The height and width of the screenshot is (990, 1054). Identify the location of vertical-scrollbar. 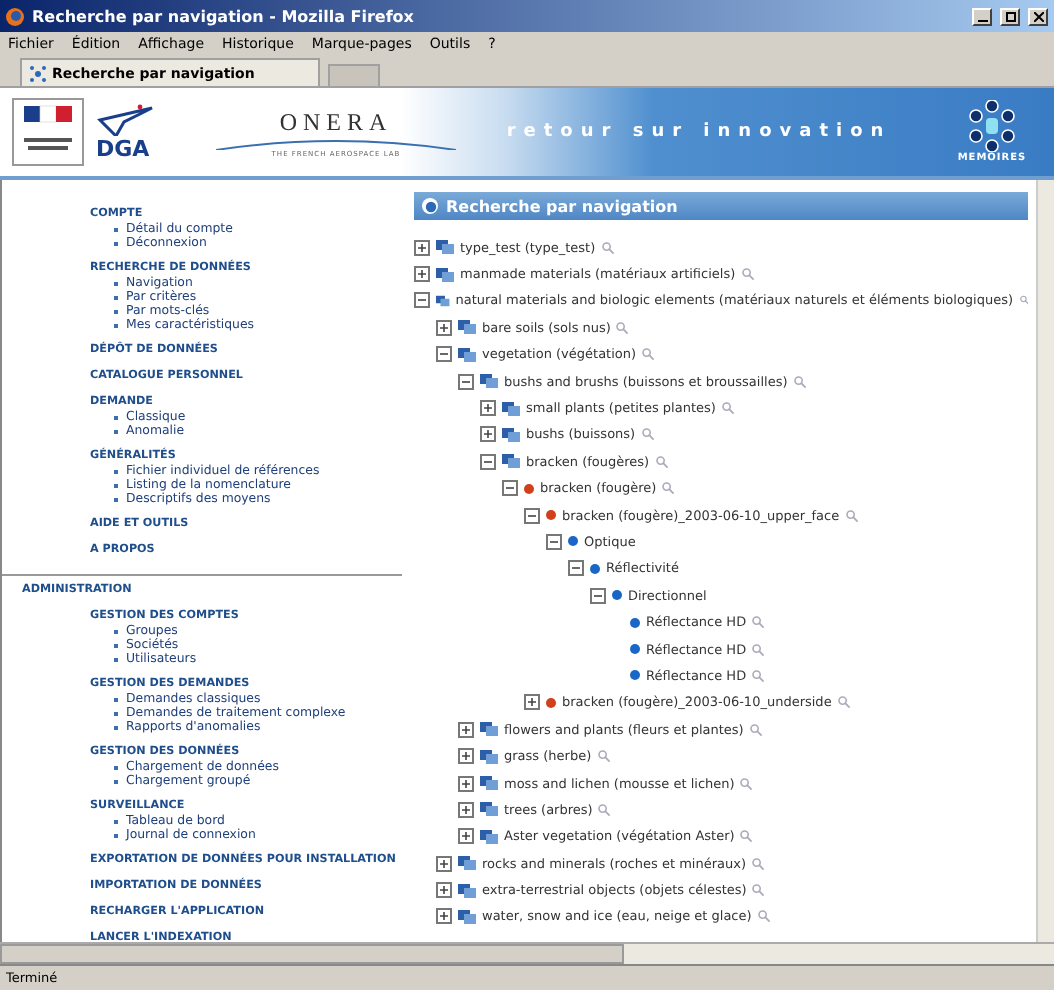
(1045, 561).